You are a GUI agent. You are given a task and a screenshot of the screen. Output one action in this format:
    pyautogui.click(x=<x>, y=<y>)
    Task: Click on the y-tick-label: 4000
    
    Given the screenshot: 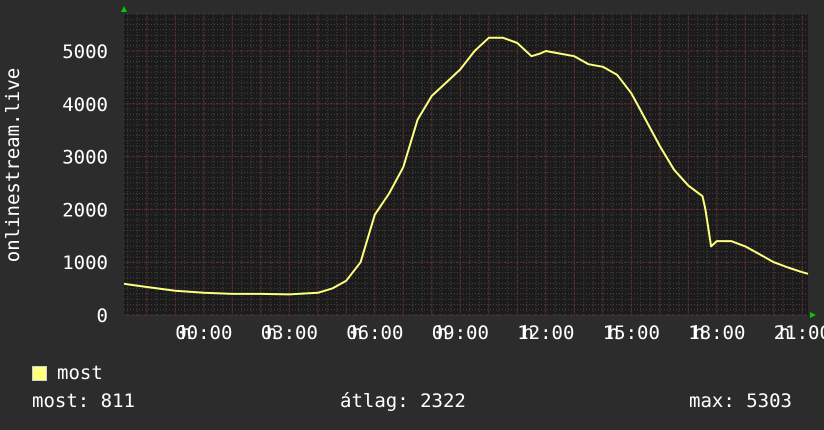 What is the action you would take?
    pyautogui.click(x=85, y=105)
    